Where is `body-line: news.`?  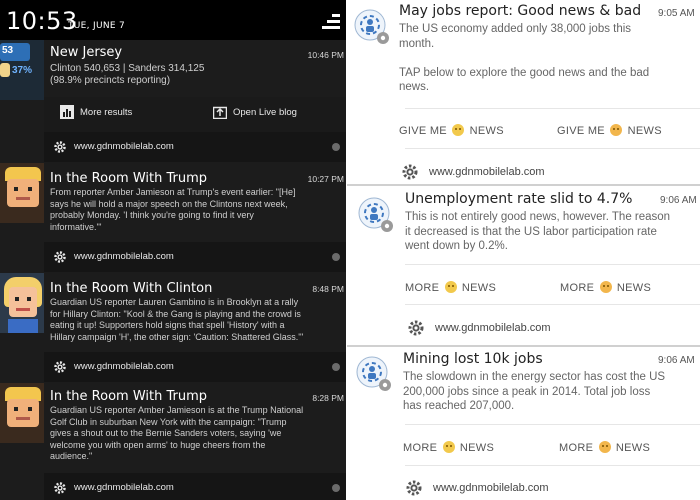
body-line: news. is located at coordinates (414, 87).